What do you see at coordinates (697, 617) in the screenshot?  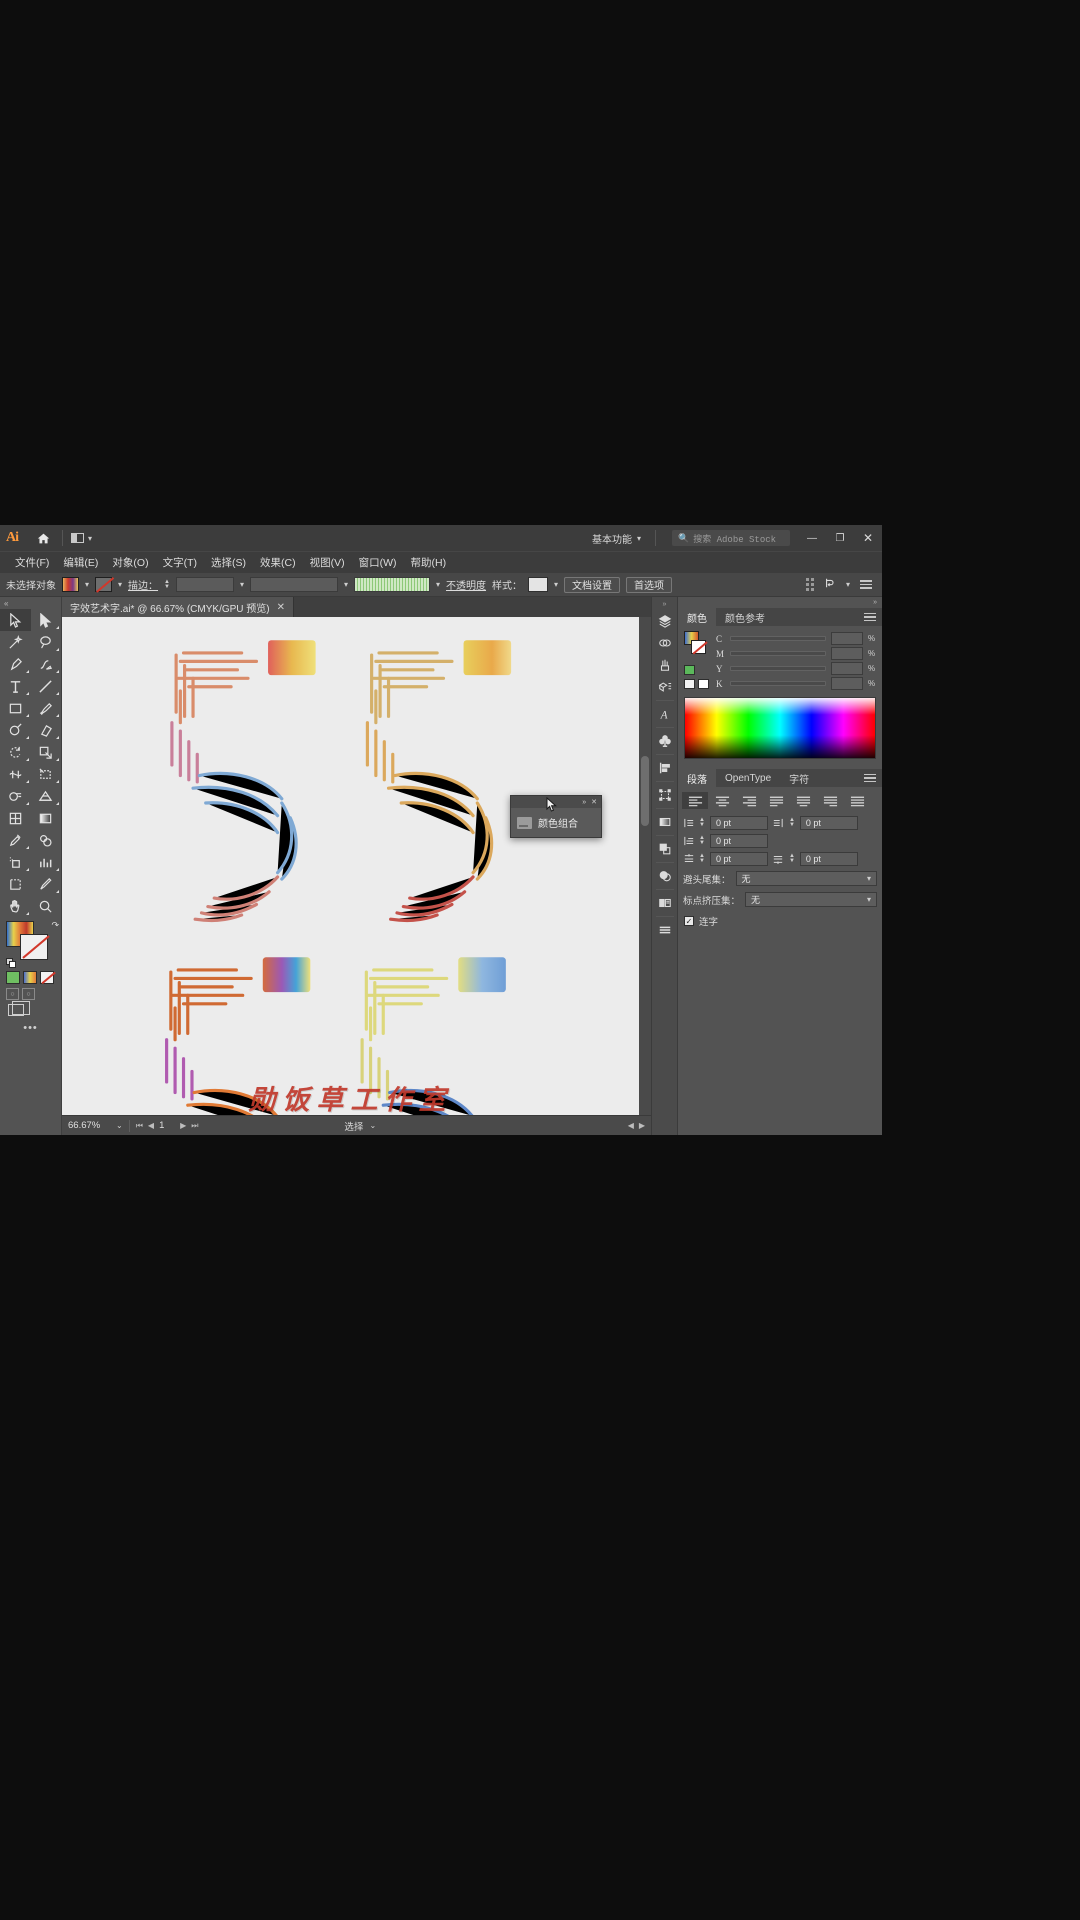 I see `tab-color: 颜色` at bounding box center [697, 617].